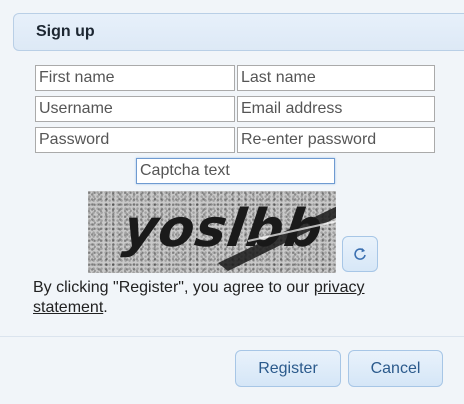  Describe the element at coordinates (135, 78) in the screenshot. I see `first-name-input` at that location.